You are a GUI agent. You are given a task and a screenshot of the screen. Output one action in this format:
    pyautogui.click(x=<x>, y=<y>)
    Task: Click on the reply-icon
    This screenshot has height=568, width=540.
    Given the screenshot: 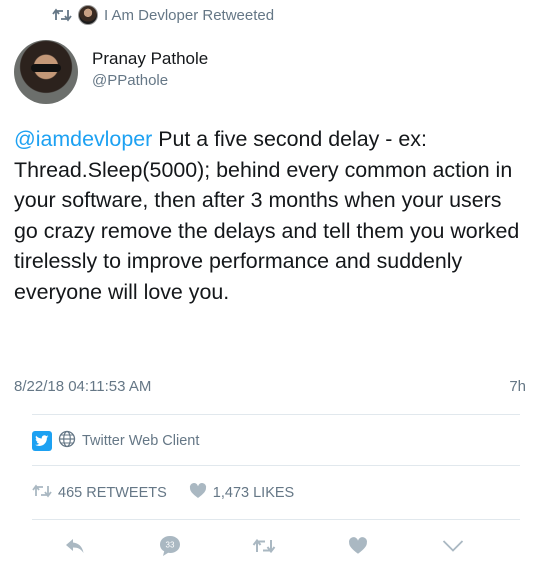 What is the action you would take?
    pyautogui.click(x=75, y=546)
    